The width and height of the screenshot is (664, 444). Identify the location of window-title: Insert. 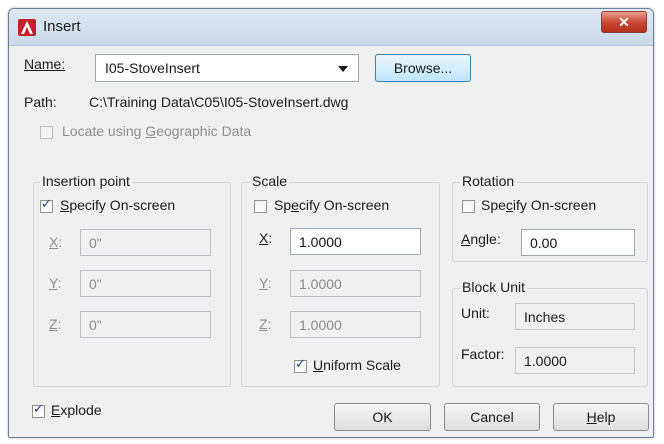
(62, 26).